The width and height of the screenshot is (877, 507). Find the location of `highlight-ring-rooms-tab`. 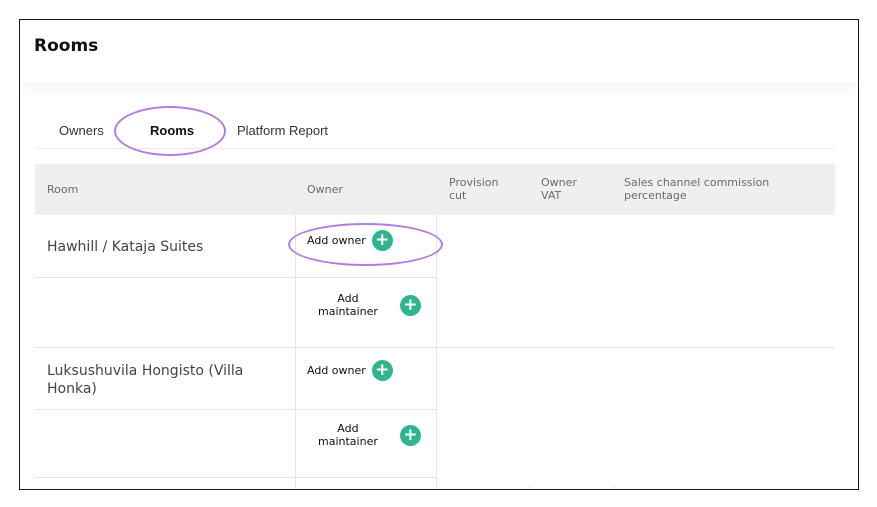

highlight-ring-rooms-tab is located at coordinates (170, 131).